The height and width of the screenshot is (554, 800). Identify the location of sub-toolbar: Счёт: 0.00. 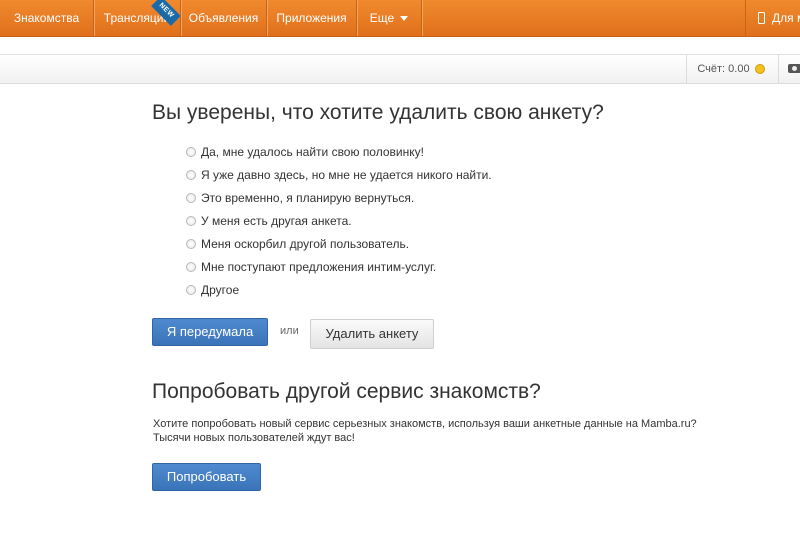
(400, 69).